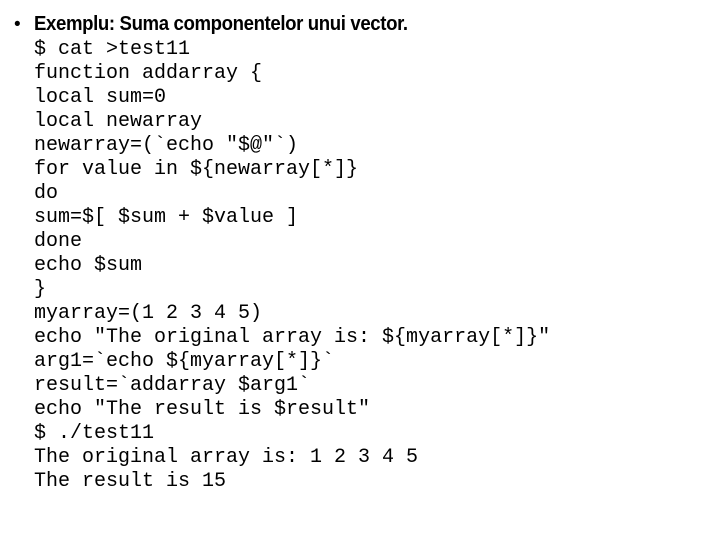  I want to click on code-line: result=`addarray $arg1`, so click(172, 385).